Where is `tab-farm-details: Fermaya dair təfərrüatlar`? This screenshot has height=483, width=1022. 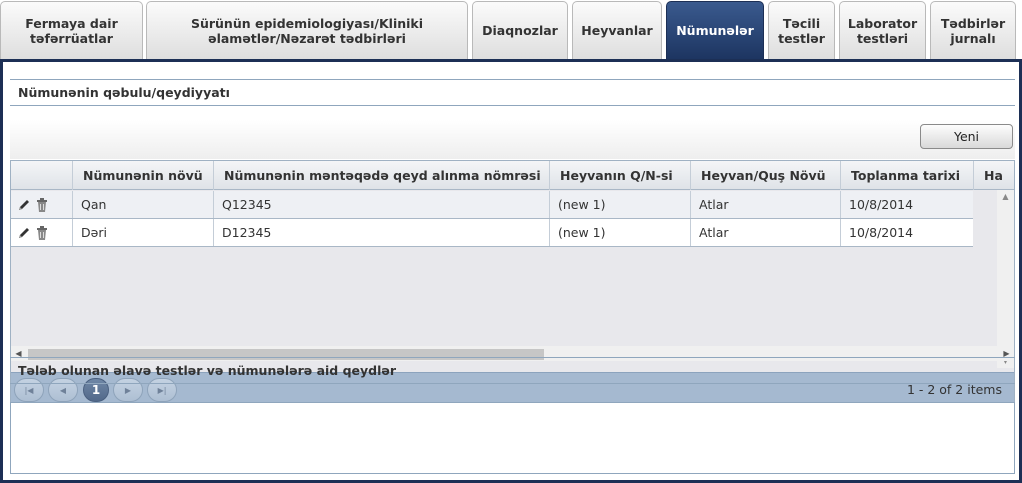 tab-farm-details: Fermaya dair təfərrüatlar is located at coordinates (71, 30).